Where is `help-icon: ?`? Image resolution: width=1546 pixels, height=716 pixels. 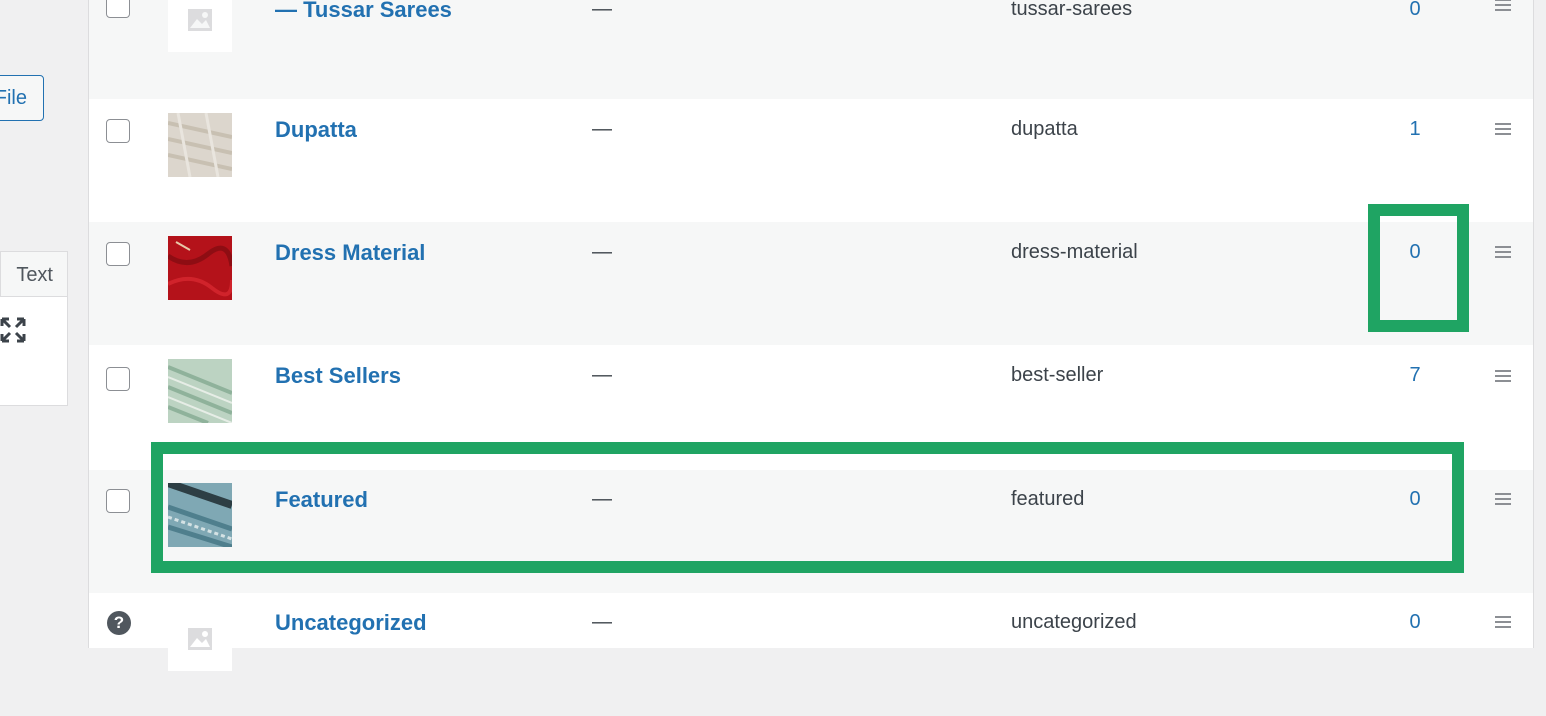 help-icon: ? is located at coordinates (119, 623).